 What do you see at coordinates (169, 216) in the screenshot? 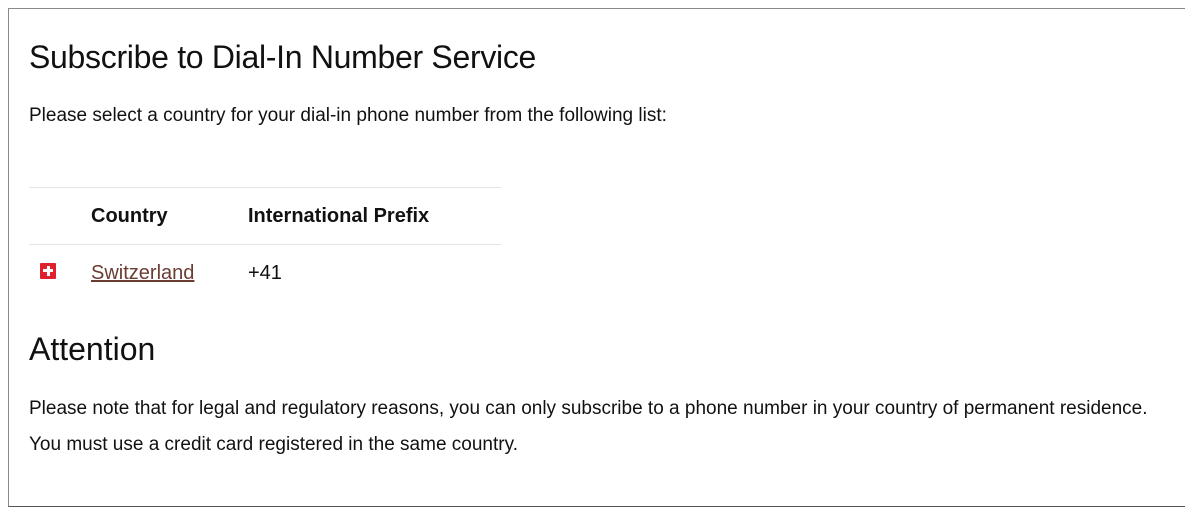
I see `country-column-header: Country` at bounding box center [169, 216].